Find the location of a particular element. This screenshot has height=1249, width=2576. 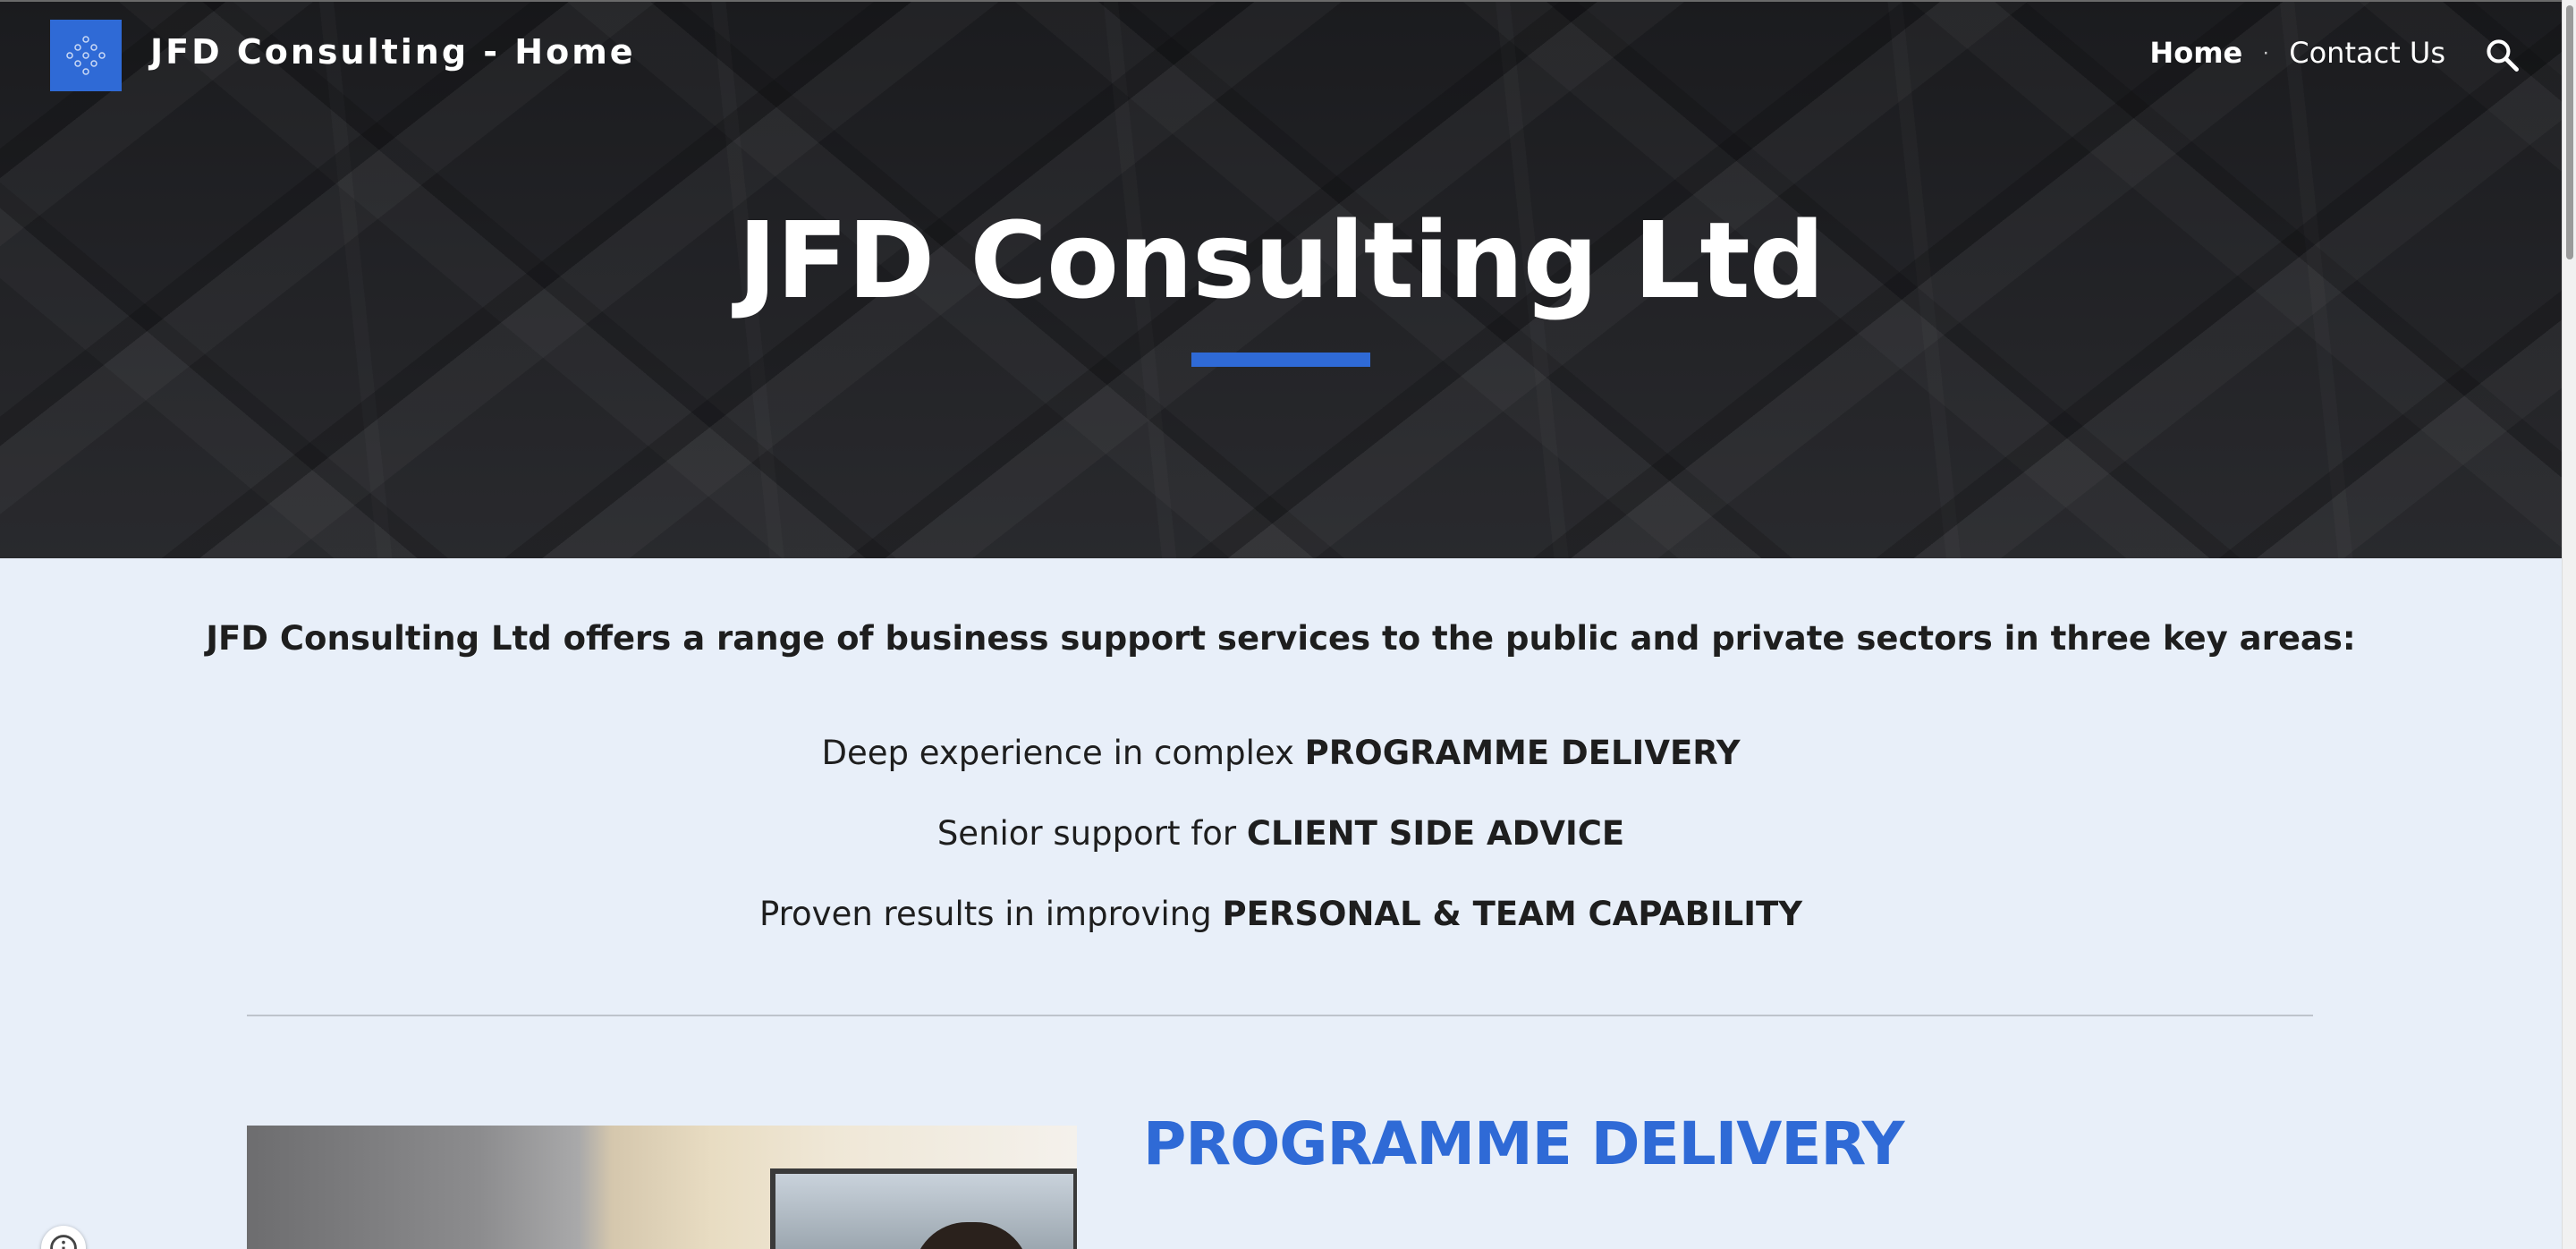

service-emphasis: CLIENT SIDE ADVICE is located at coordinates (1435, 833).